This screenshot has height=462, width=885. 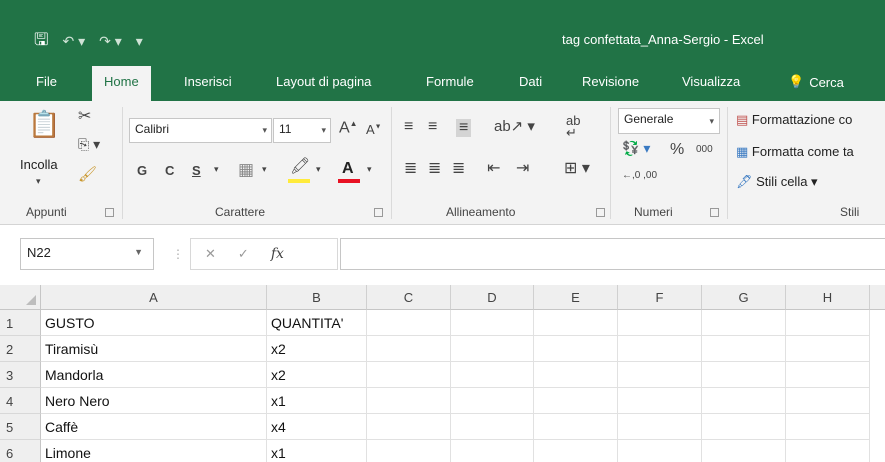 What do you see at coordinates (110, 41) in the screenshot?
I see `redo-icon: ↷ ▾` at bounding box center [110, 41].